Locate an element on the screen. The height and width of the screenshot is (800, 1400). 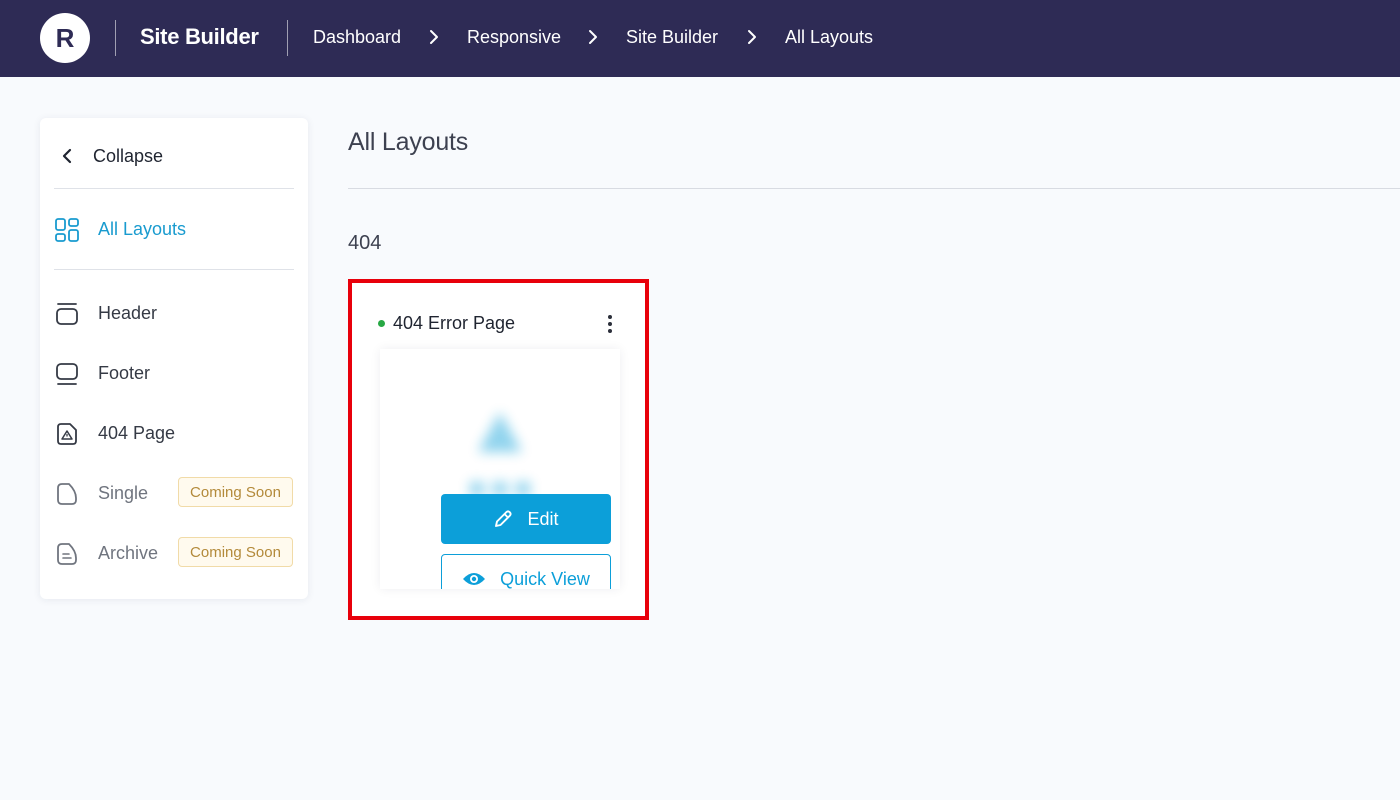
app-logo: R is located at coordinates (65, 38).